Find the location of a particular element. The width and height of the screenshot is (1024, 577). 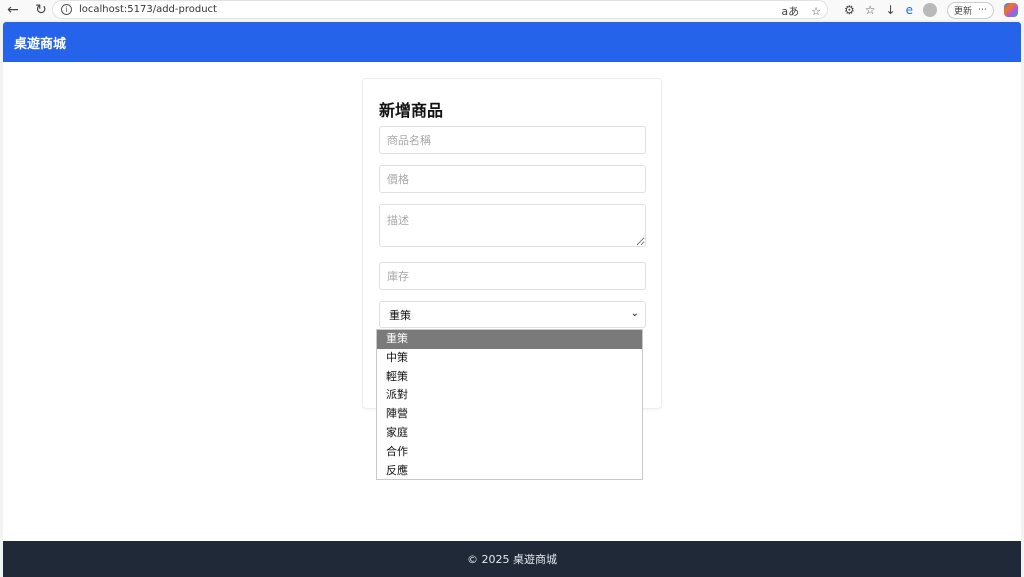

category-selected-value: 重策 is located at coordinates (400, 315).